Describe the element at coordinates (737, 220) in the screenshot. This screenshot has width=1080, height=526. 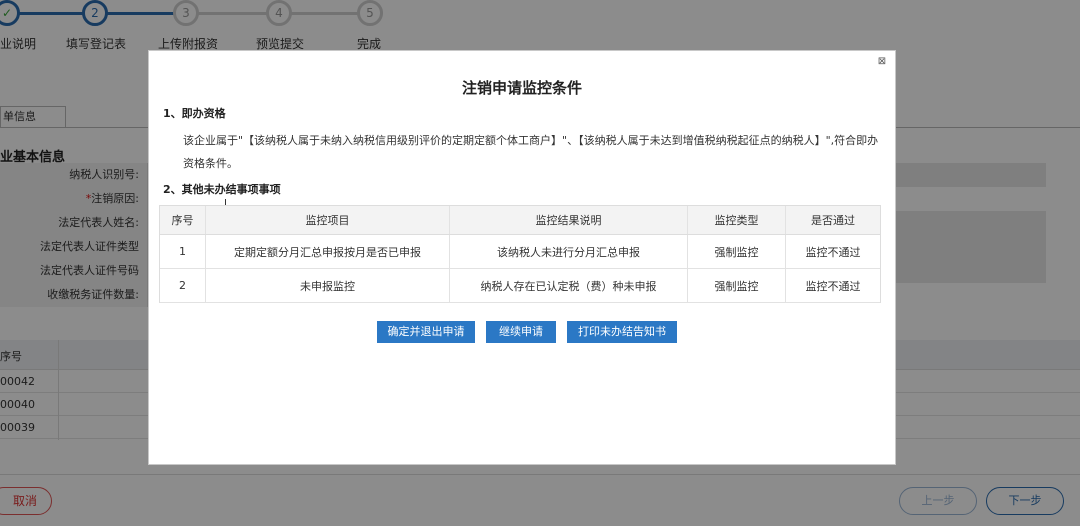
I see `column-header: 监控类型` at that location.